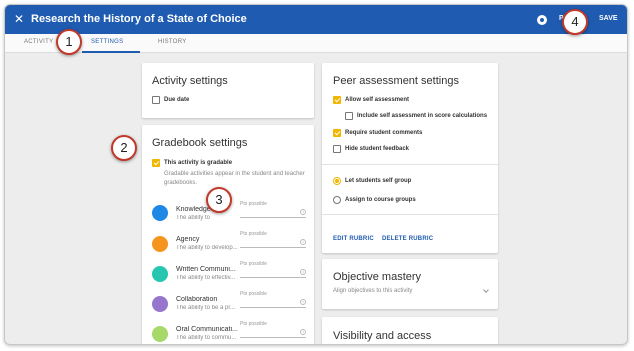  I want to click on chevron-down-icon, so click(486, 290).